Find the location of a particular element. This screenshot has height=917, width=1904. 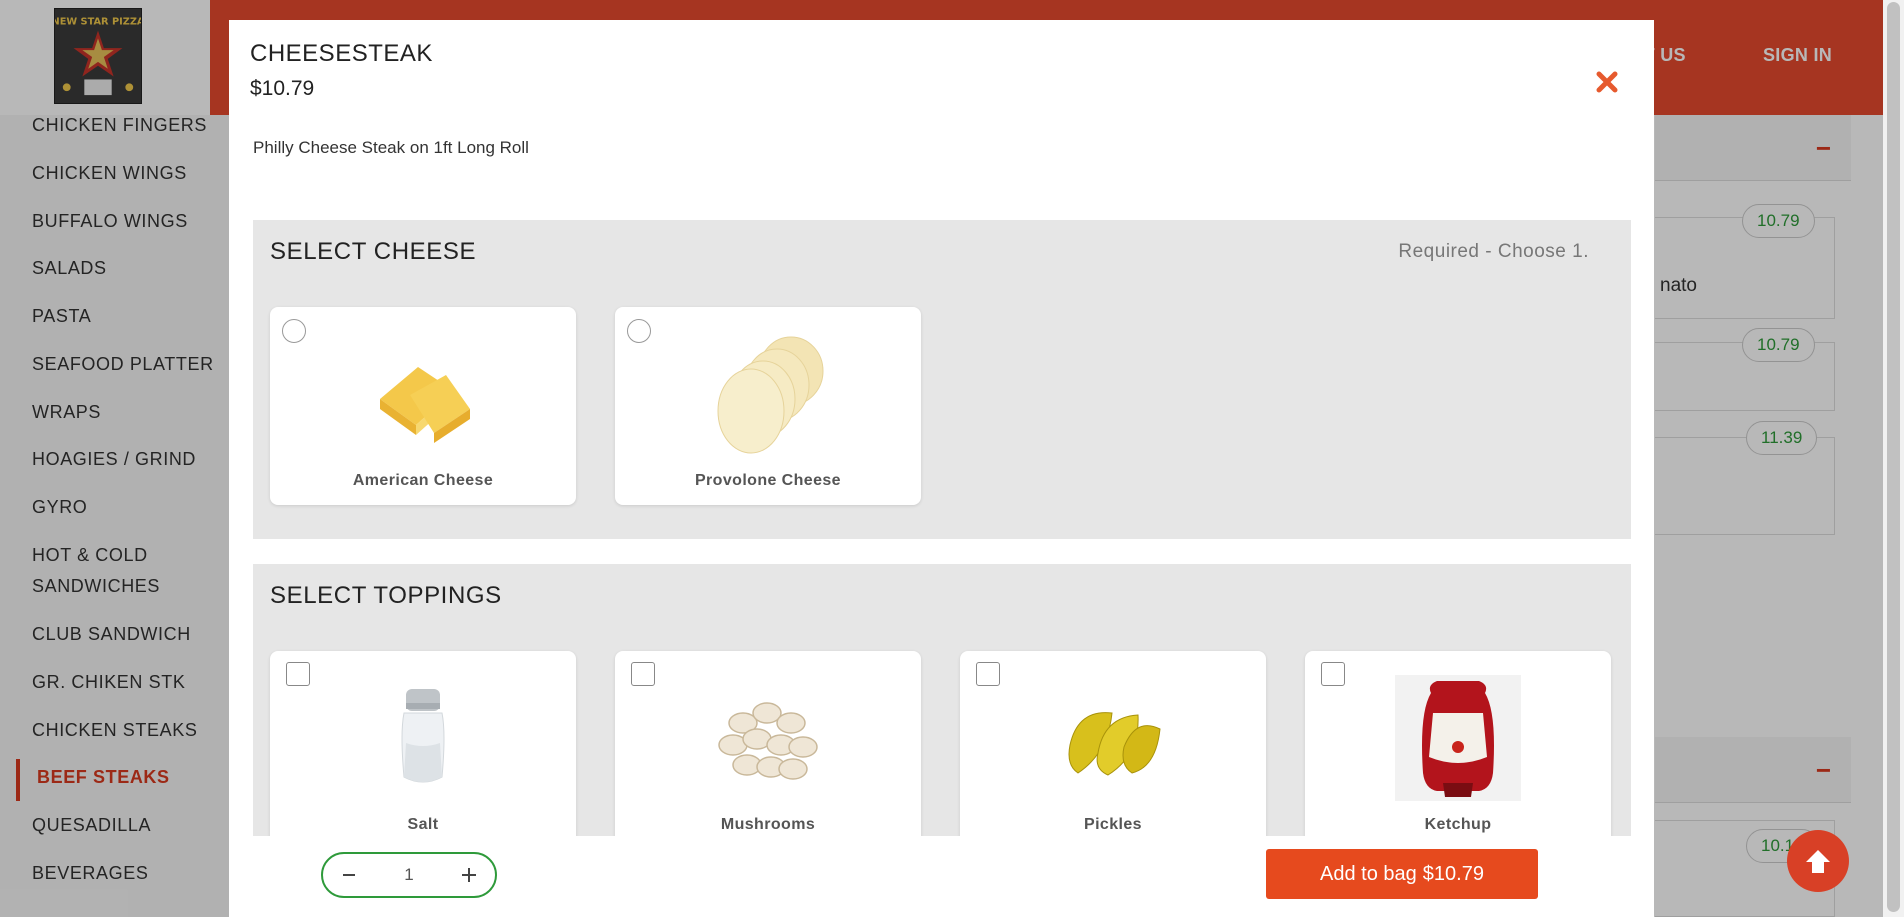

mushrooms-label: Mushrooms is located at coordinates (768, 824).